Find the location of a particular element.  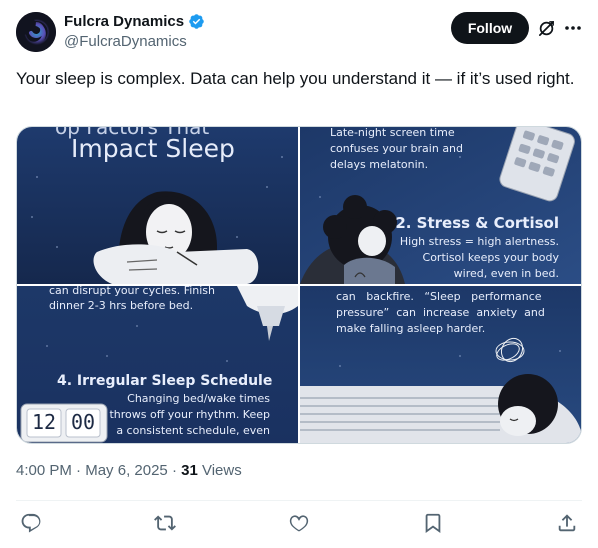

clock-hours: 12 is located at coordinates (44, 422).